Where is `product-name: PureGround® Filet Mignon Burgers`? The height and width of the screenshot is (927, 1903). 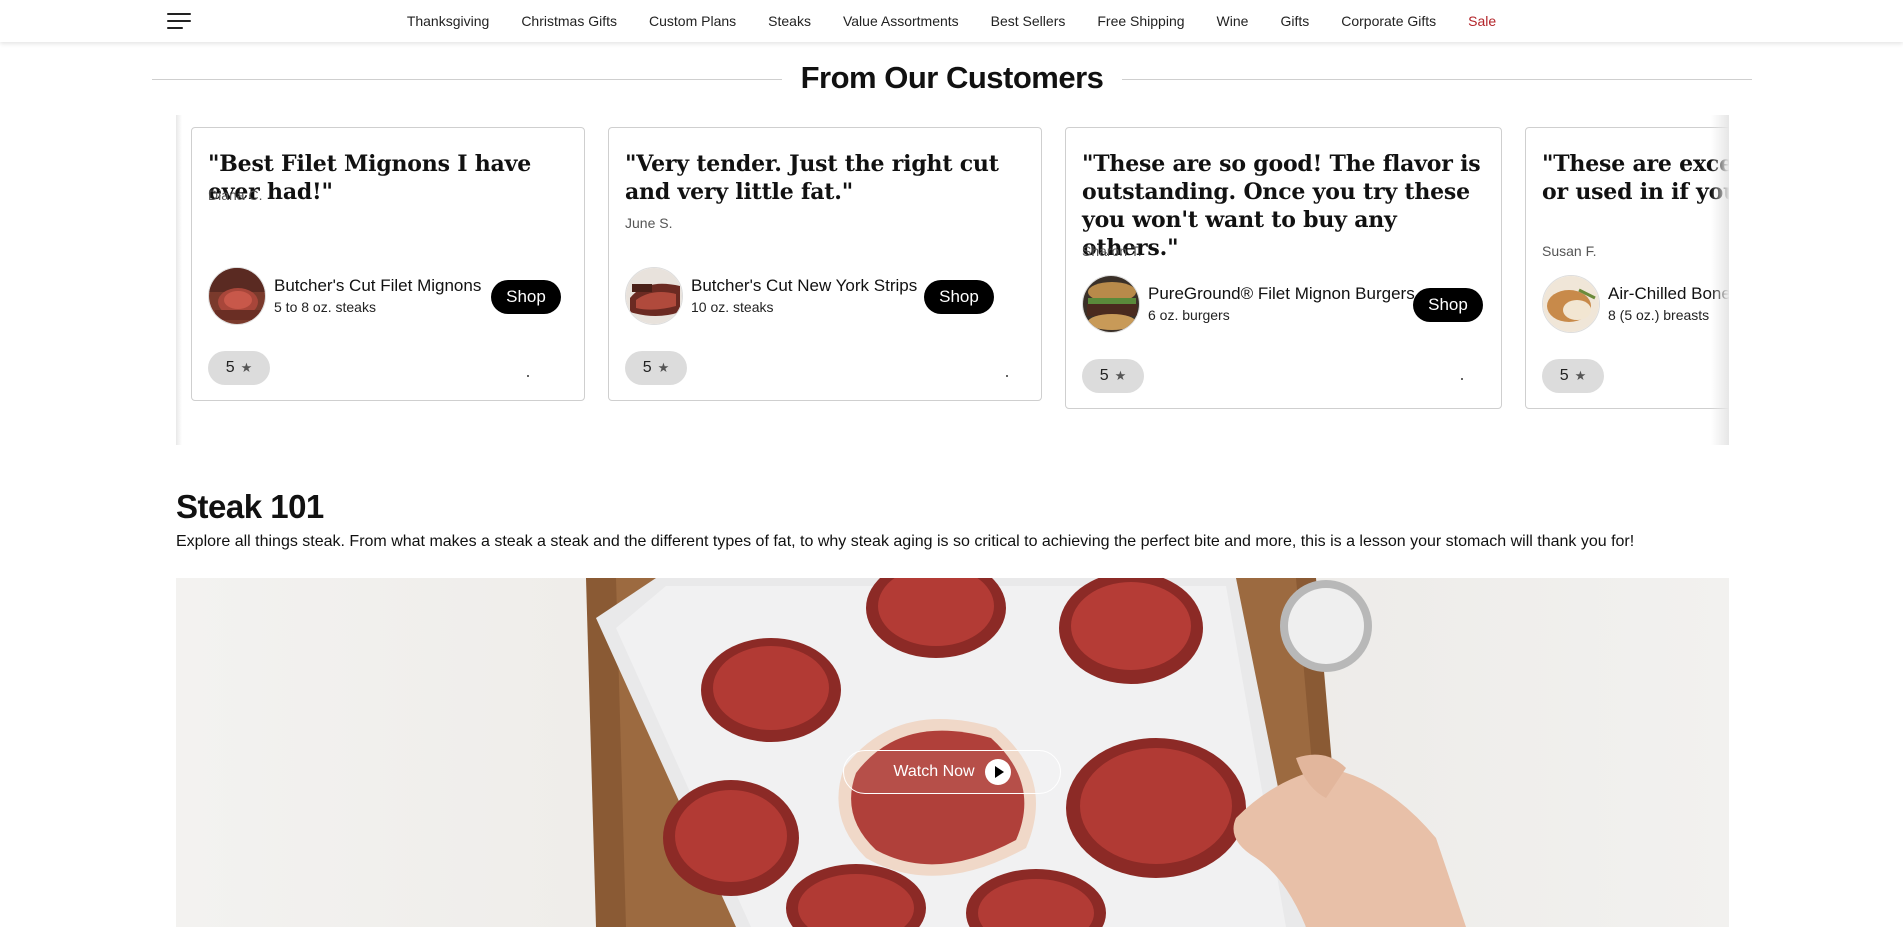 product-name: PureGround® Filet Mignon Burgers is located at coordinates (1281, 294).